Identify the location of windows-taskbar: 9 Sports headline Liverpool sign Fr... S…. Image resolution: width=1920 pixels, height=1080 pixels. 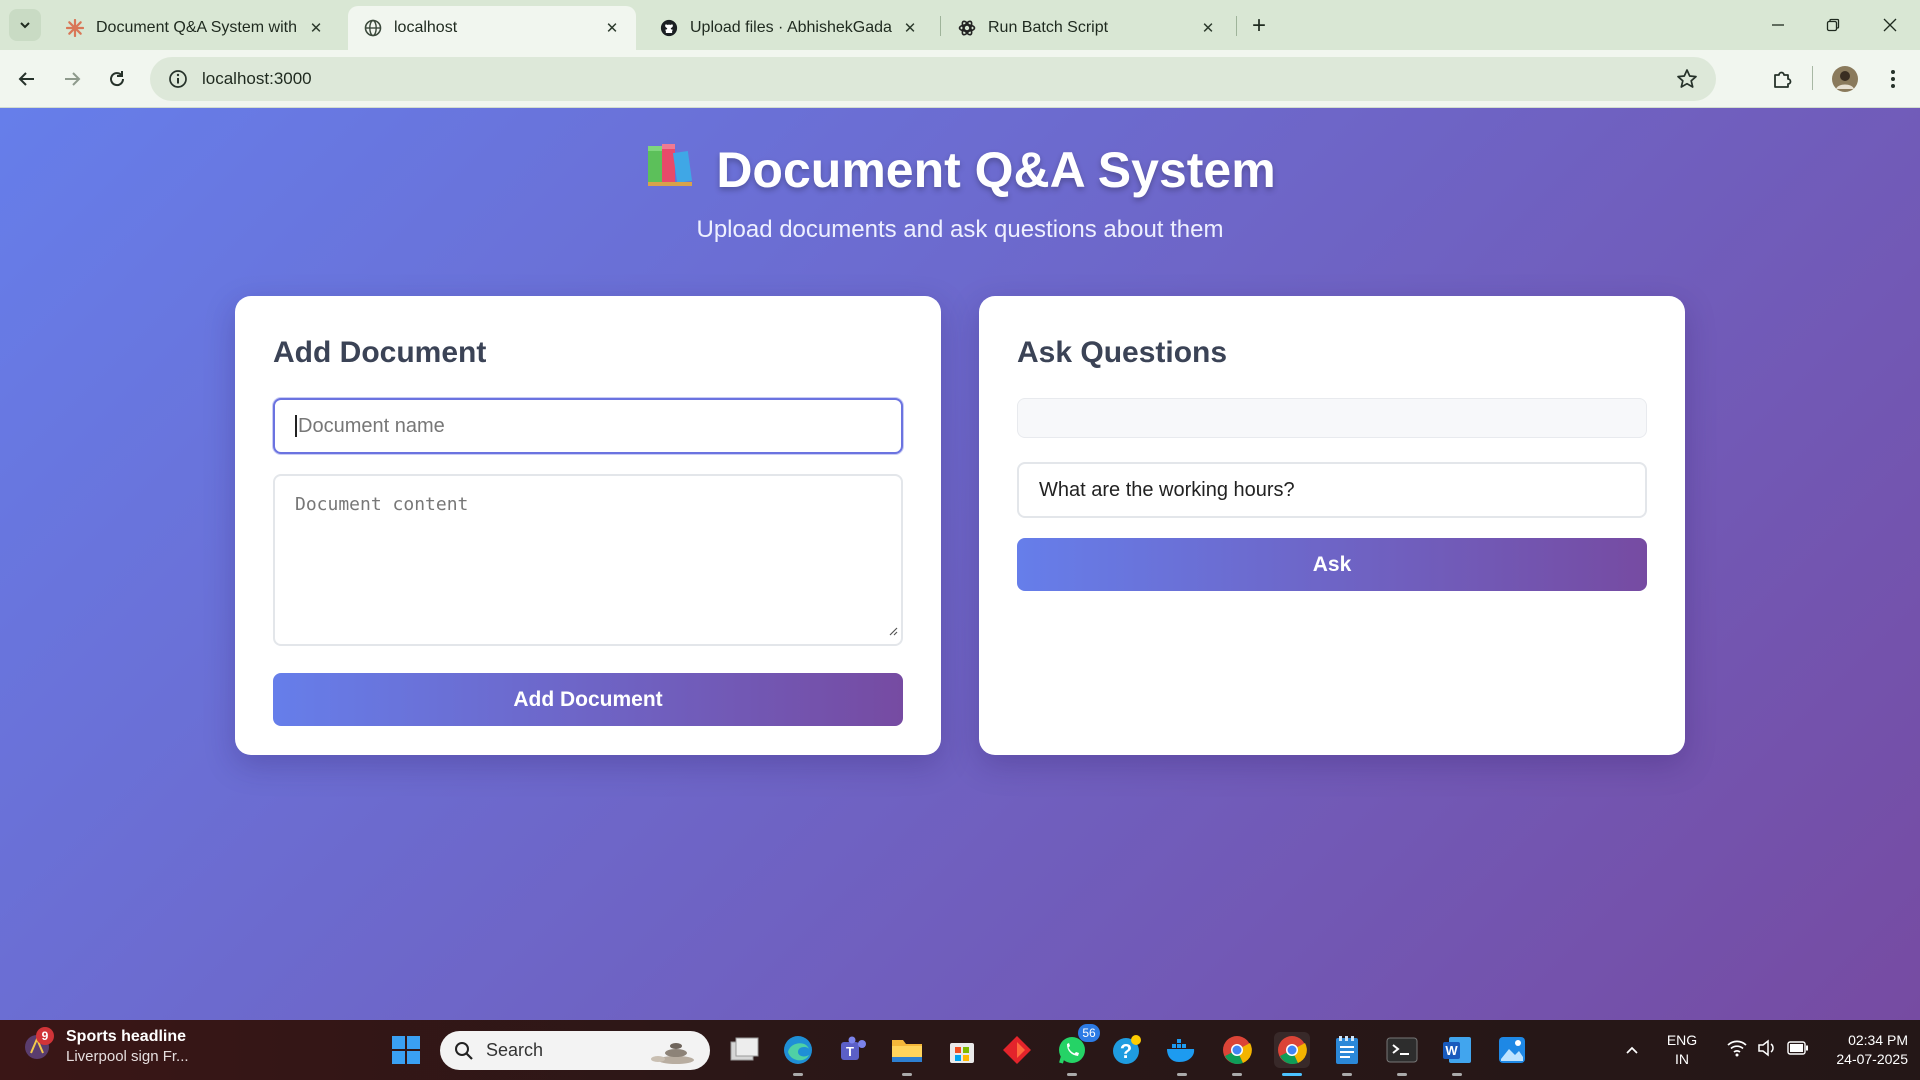
(960, 1050).